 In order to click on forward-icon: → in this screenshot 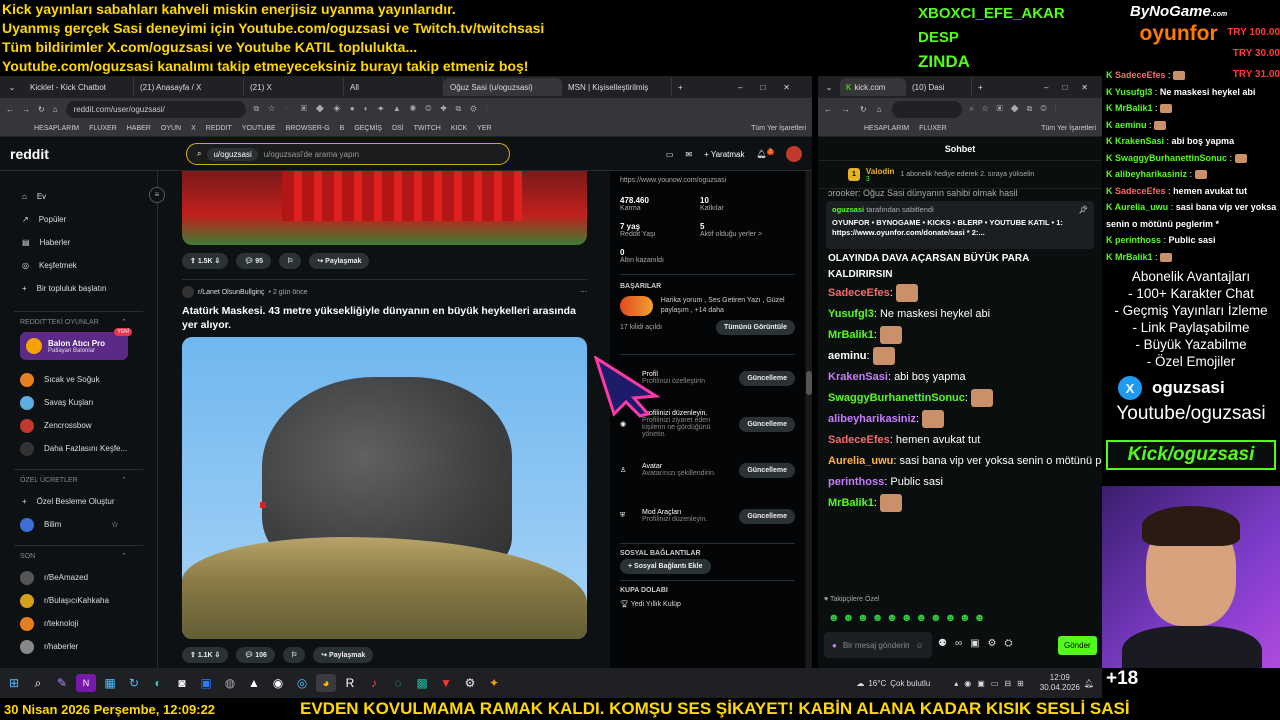, I will do `click(847, 109)`.